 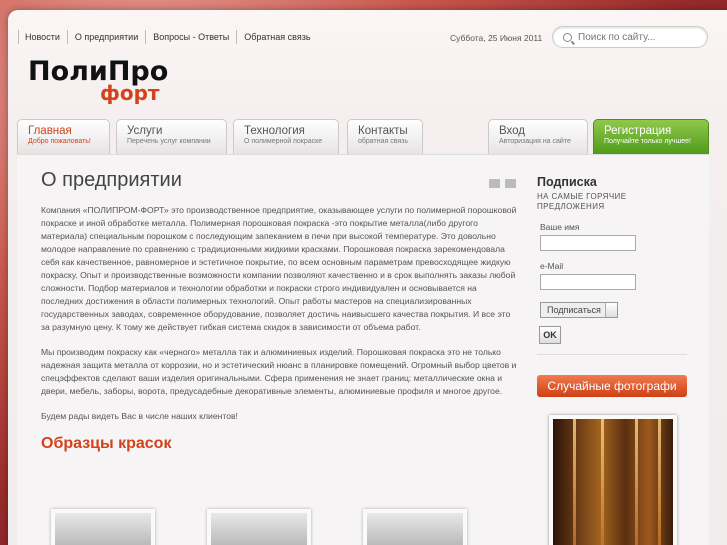 I want to click on search-icon, so click(x=567, y=37).